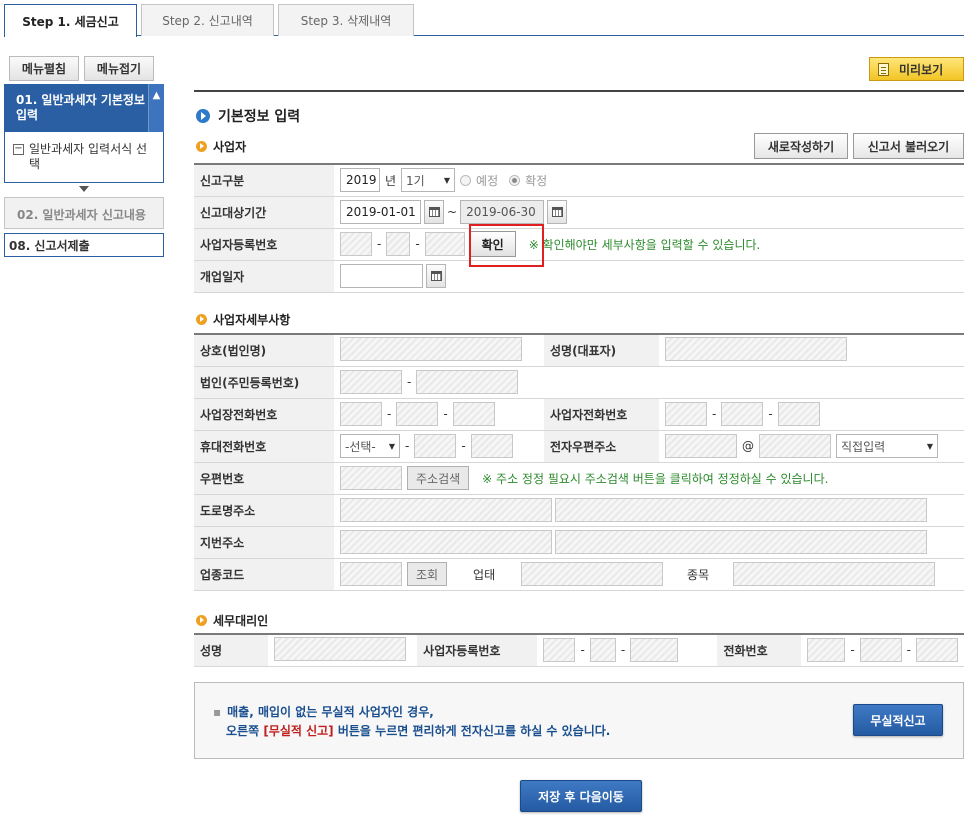 The width and height of the screenshot is (973, 827). What do you see at coordinates (701, 446) in the screenshot?
I see `email-id-field` at bounding box center [701, 446].